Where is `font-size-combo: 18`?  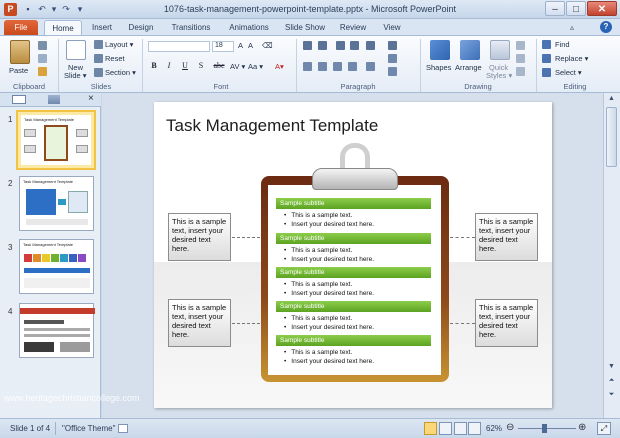
font-size-combo: 18 is located at coordinates (223, 46).